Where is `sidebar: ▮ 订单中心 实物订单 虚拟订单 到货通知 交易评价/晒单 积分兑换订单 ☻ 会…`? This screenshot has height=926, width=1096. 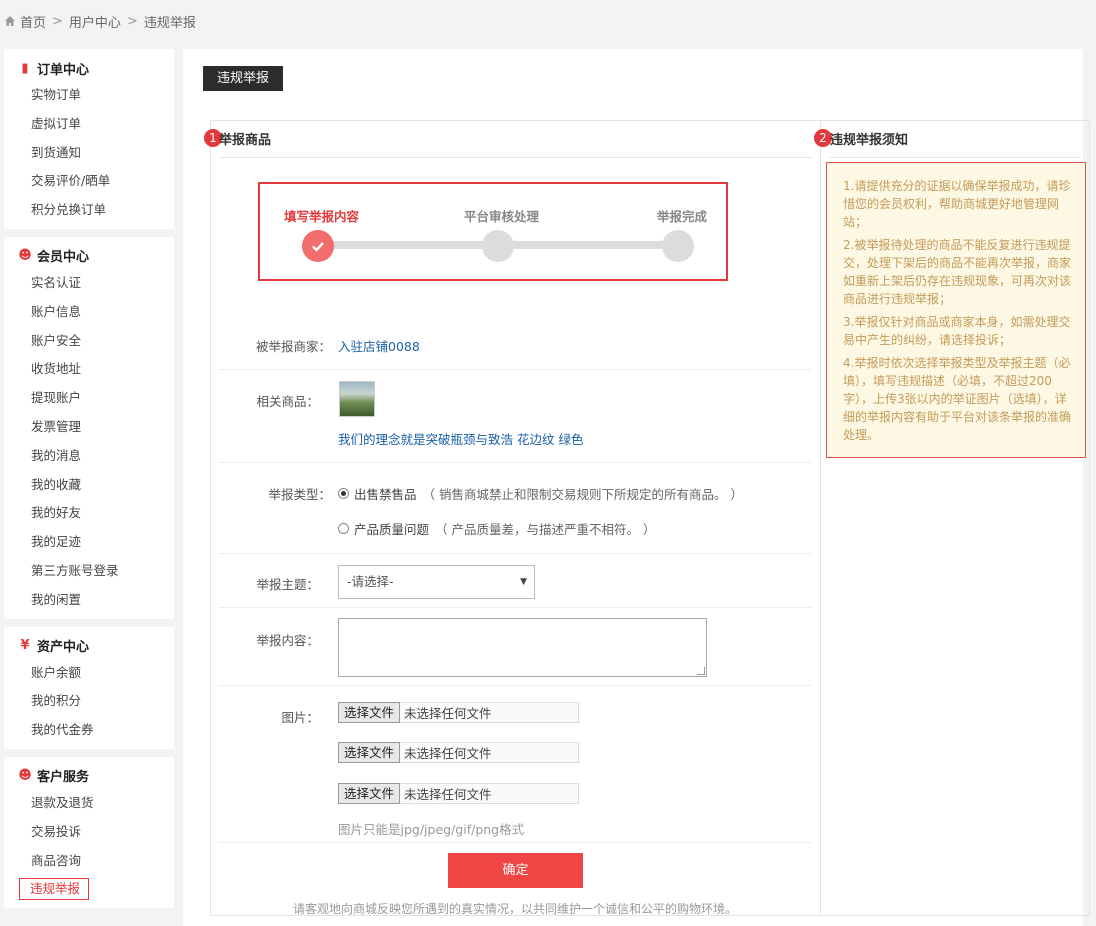
sidebar: ▮ 订单中心 实物订单 虚拟订单 到货通知 交易评价/晒单 积分兑换订单 ☻ 会… is located at coordinates (89, 482).